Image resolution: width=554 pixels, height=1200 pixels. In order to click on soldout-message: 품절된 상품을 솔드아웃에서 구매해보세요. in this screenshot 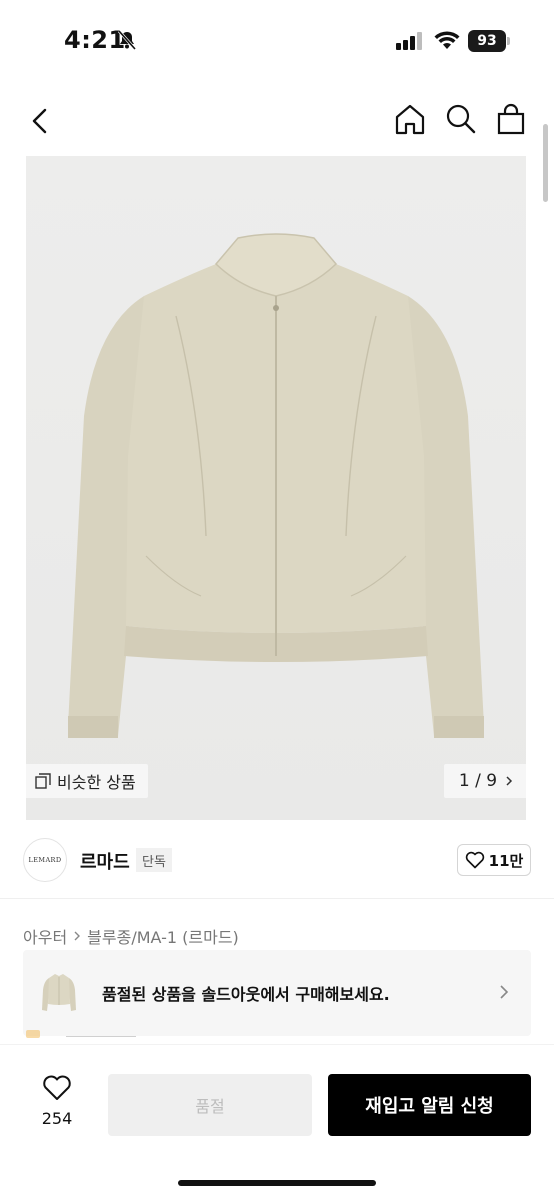, I will do `click(246, 994)`.